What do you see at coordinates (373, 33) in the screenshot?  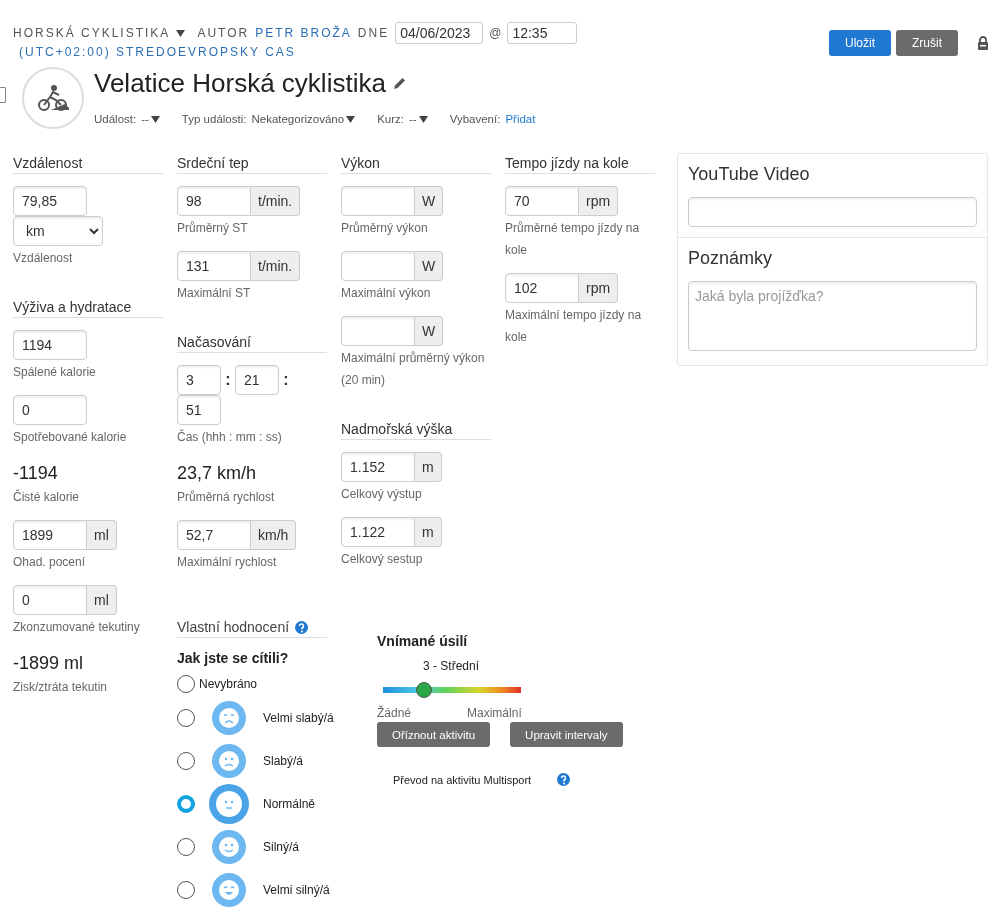 I see `date-prefix: DNE` at bounding box center [373, 33].